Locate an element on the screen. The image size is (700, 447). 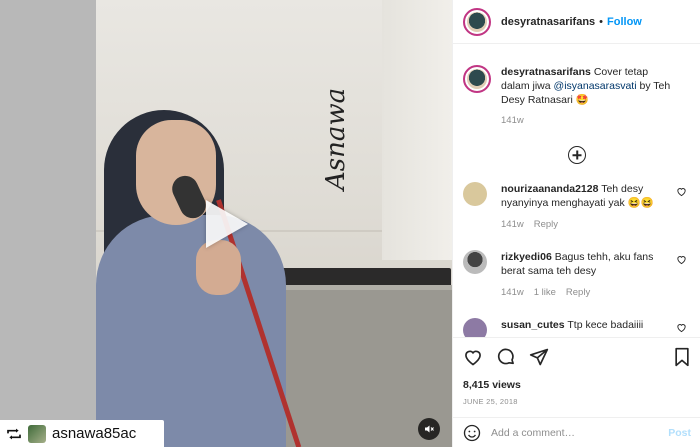
caption-username: desyratnasarifans is located at coordinates (546, 72).